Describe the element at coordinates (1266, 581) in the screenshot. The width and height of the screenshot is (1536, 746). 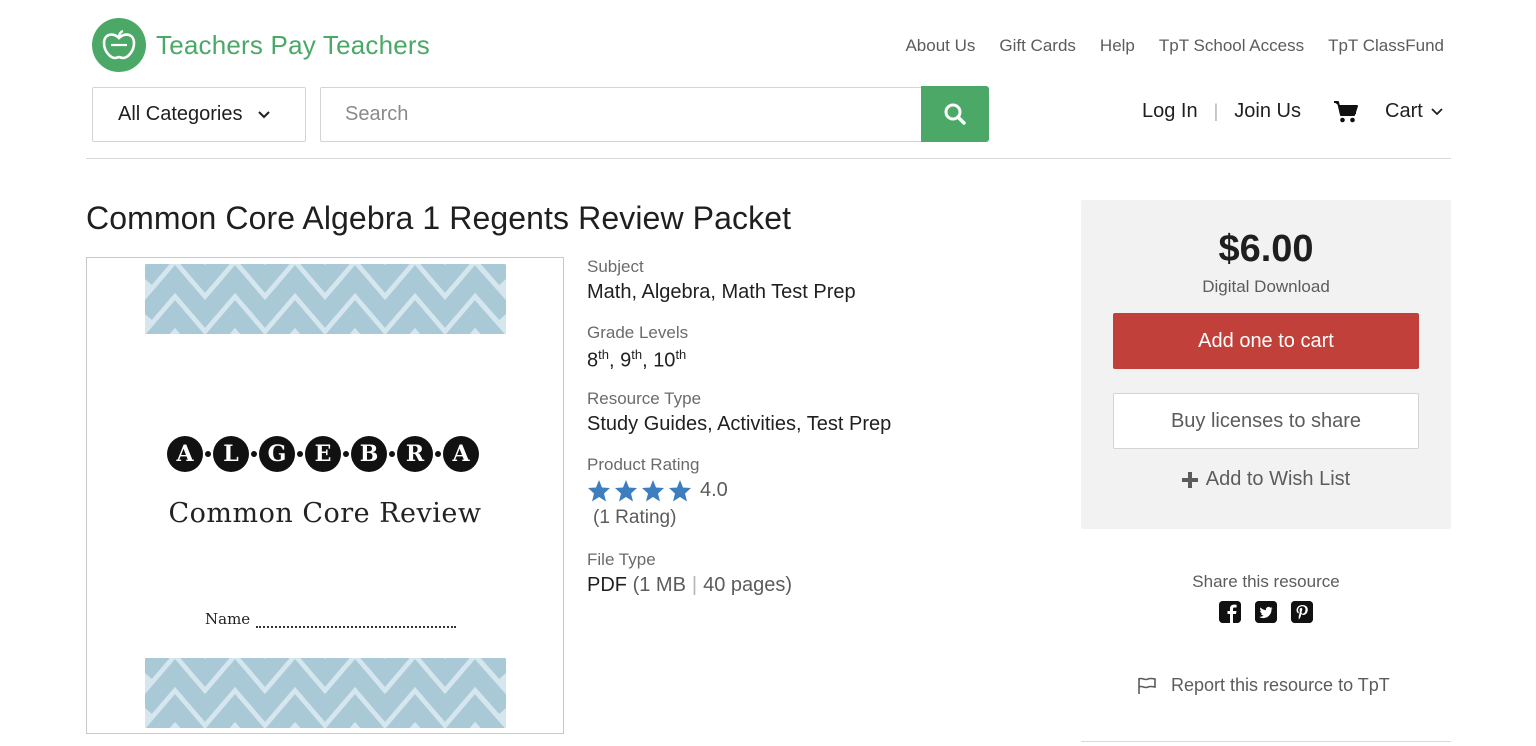
I see `share-label: Share this resource` at that location.